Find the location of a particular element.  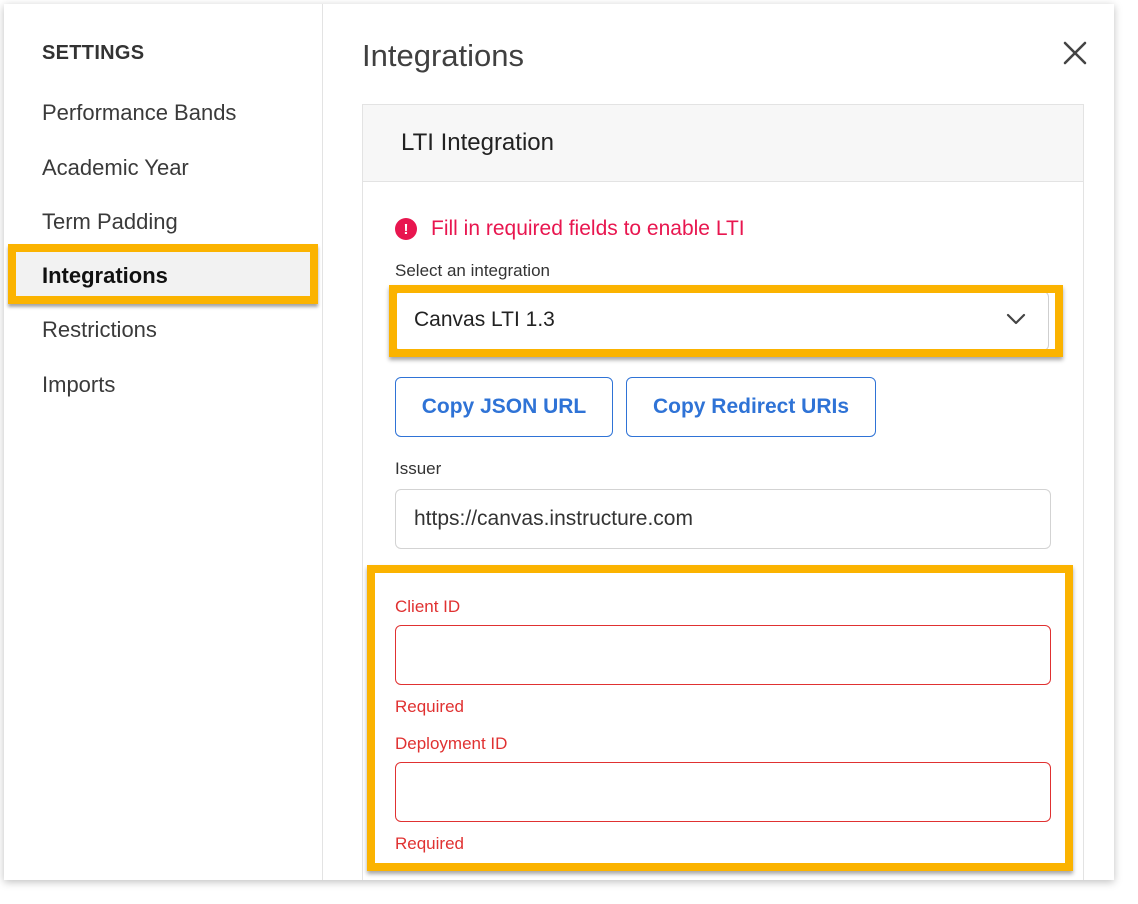

error-circle-icon: ! is located at coordinates (406, 229).